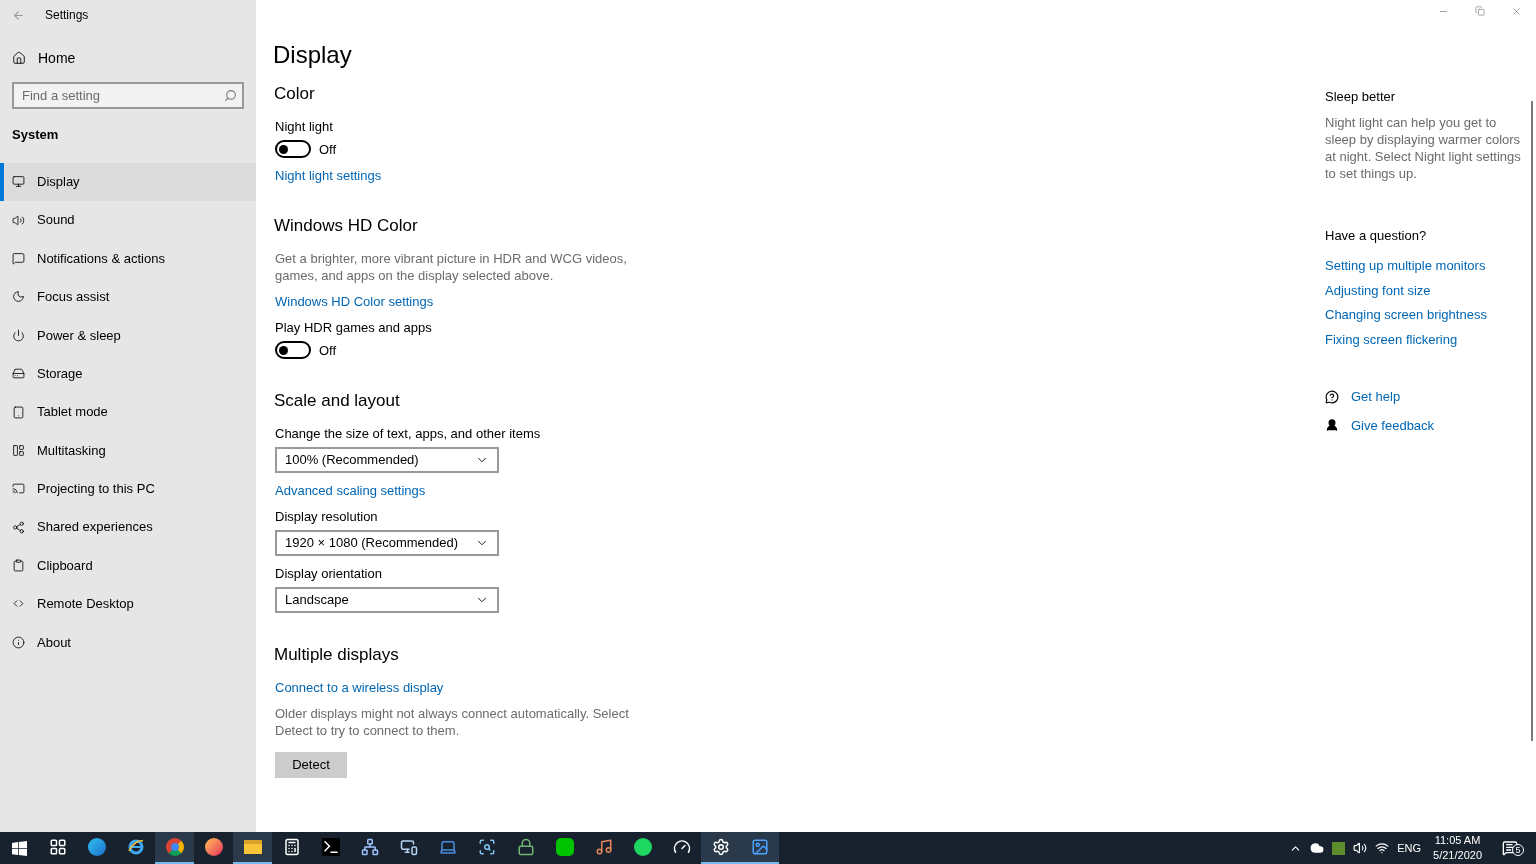  I want to click on sidebar-item: Tablet mode, so click(128, 412).